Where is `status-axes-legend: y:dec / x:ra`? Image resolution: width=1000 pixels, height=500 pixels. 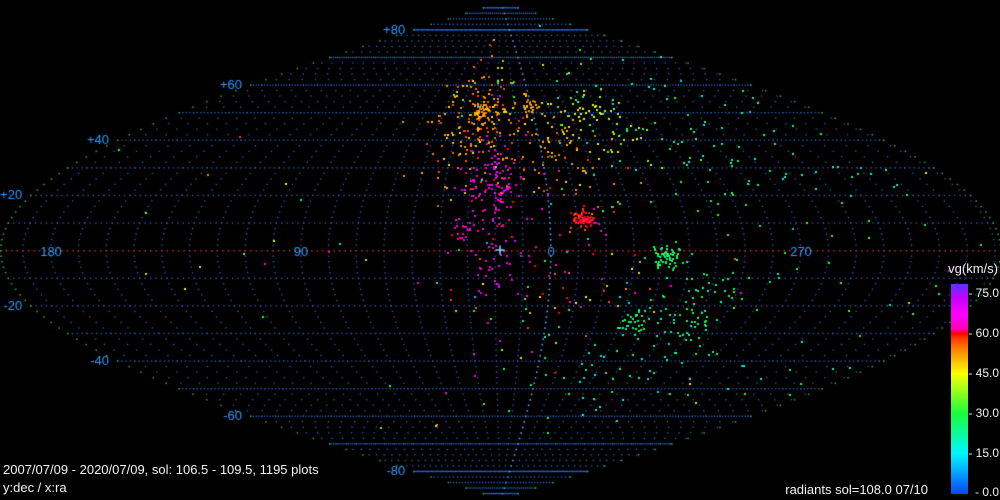
status-axes-legend: y:dec / x:ra is located at coordinates (35, 487).